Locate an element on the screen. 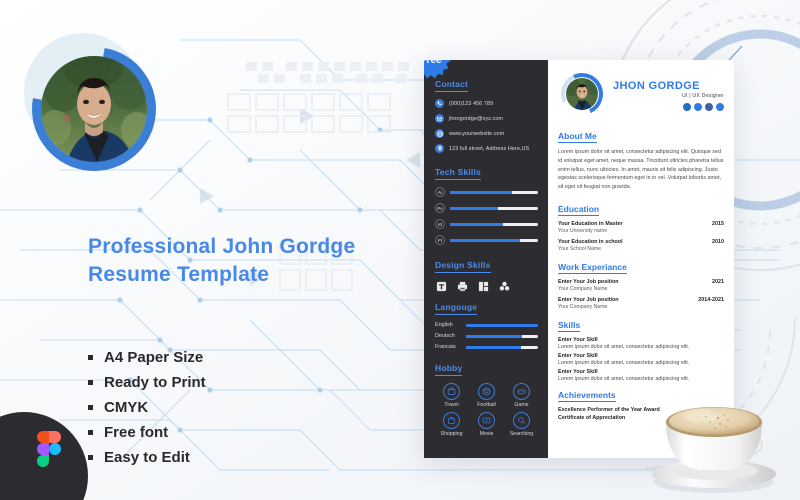  printer-icon is located at coordinates (462, 286).